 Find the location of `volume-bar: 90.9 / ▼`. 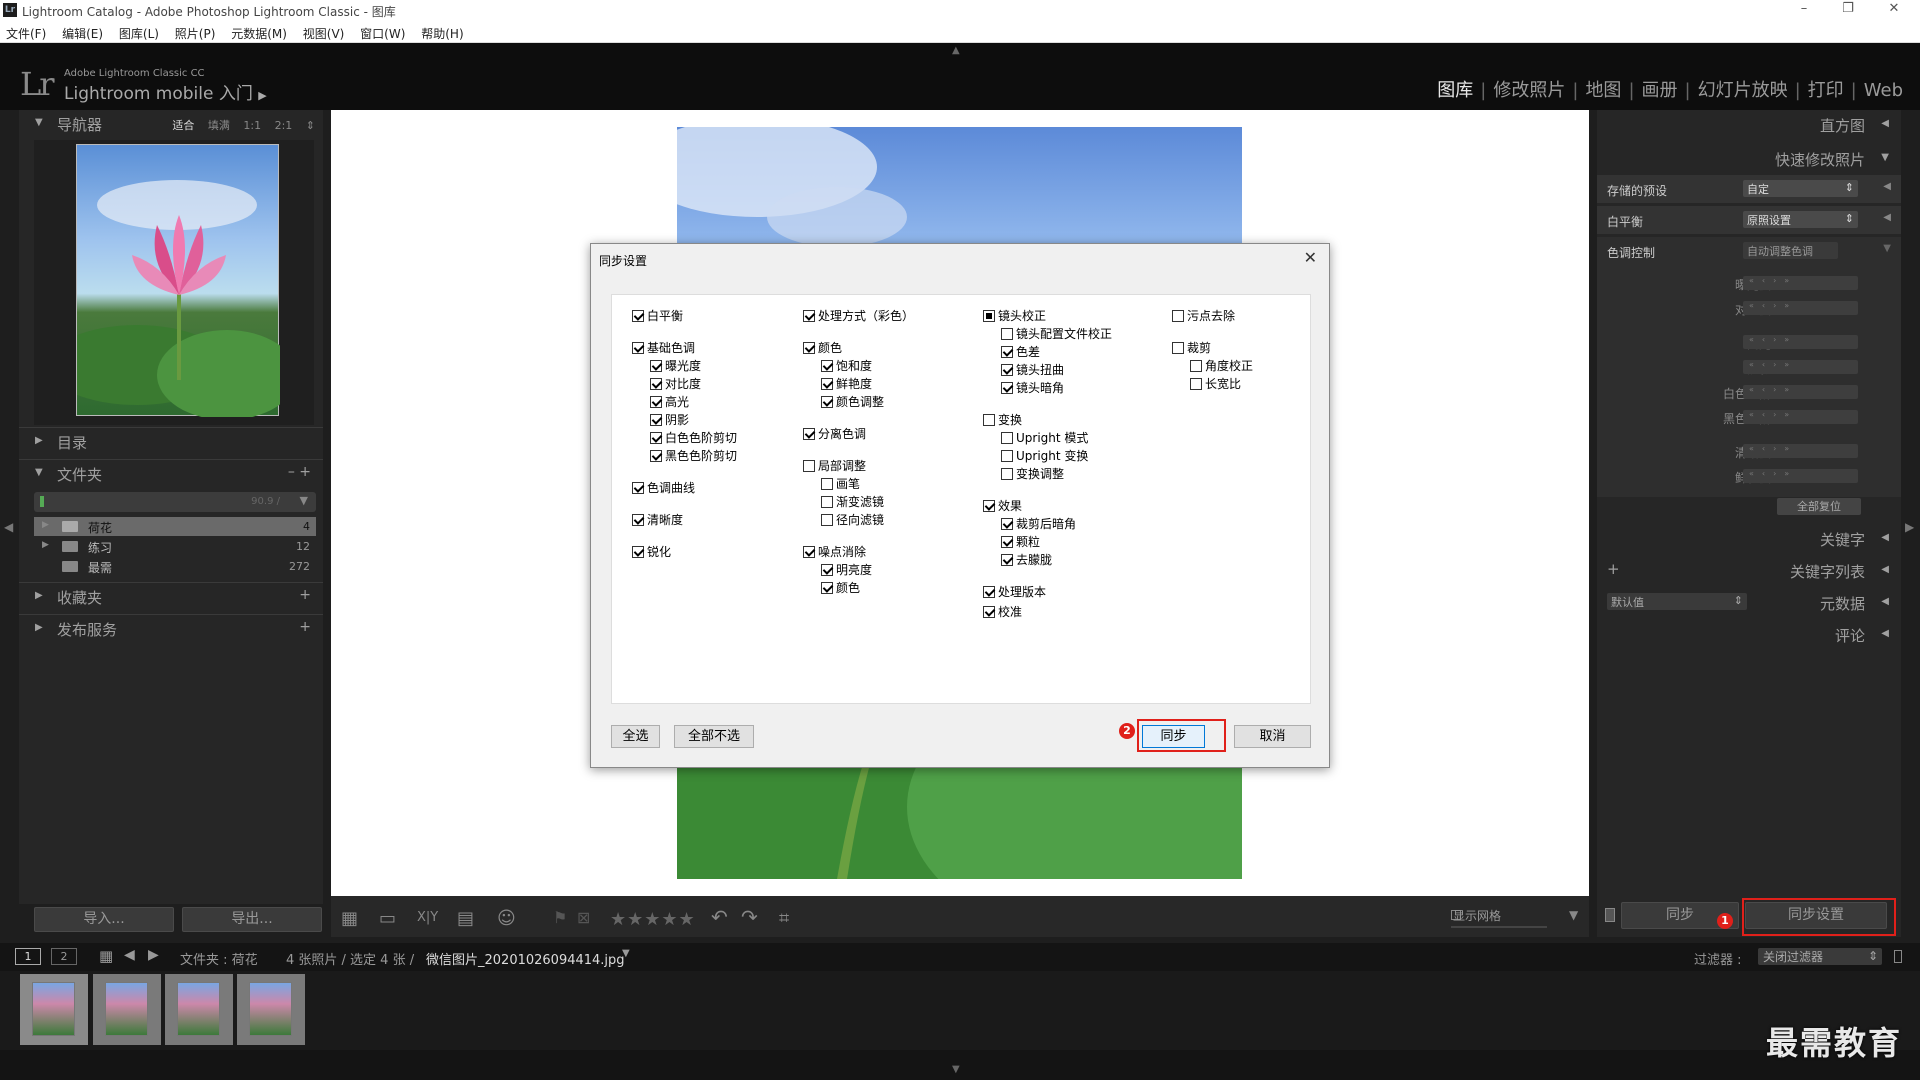

volume-bar: 90.9 / ▼ is located at coordinates (175, 502).